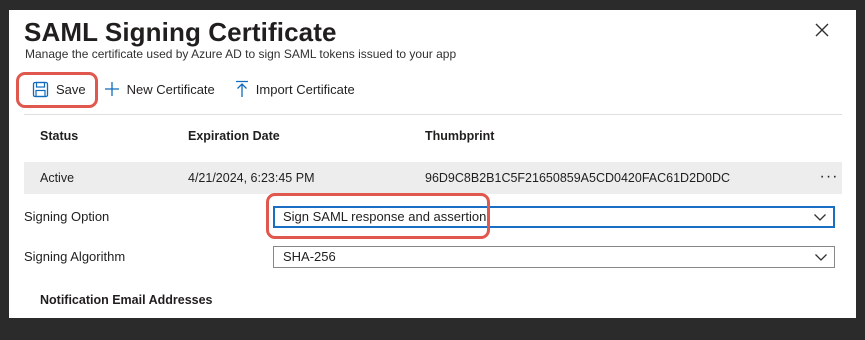 The height and width of the screenshot is (340, 865). I want to click on toolbar: Save New Certificate Import Certificate, so click(195, 89).